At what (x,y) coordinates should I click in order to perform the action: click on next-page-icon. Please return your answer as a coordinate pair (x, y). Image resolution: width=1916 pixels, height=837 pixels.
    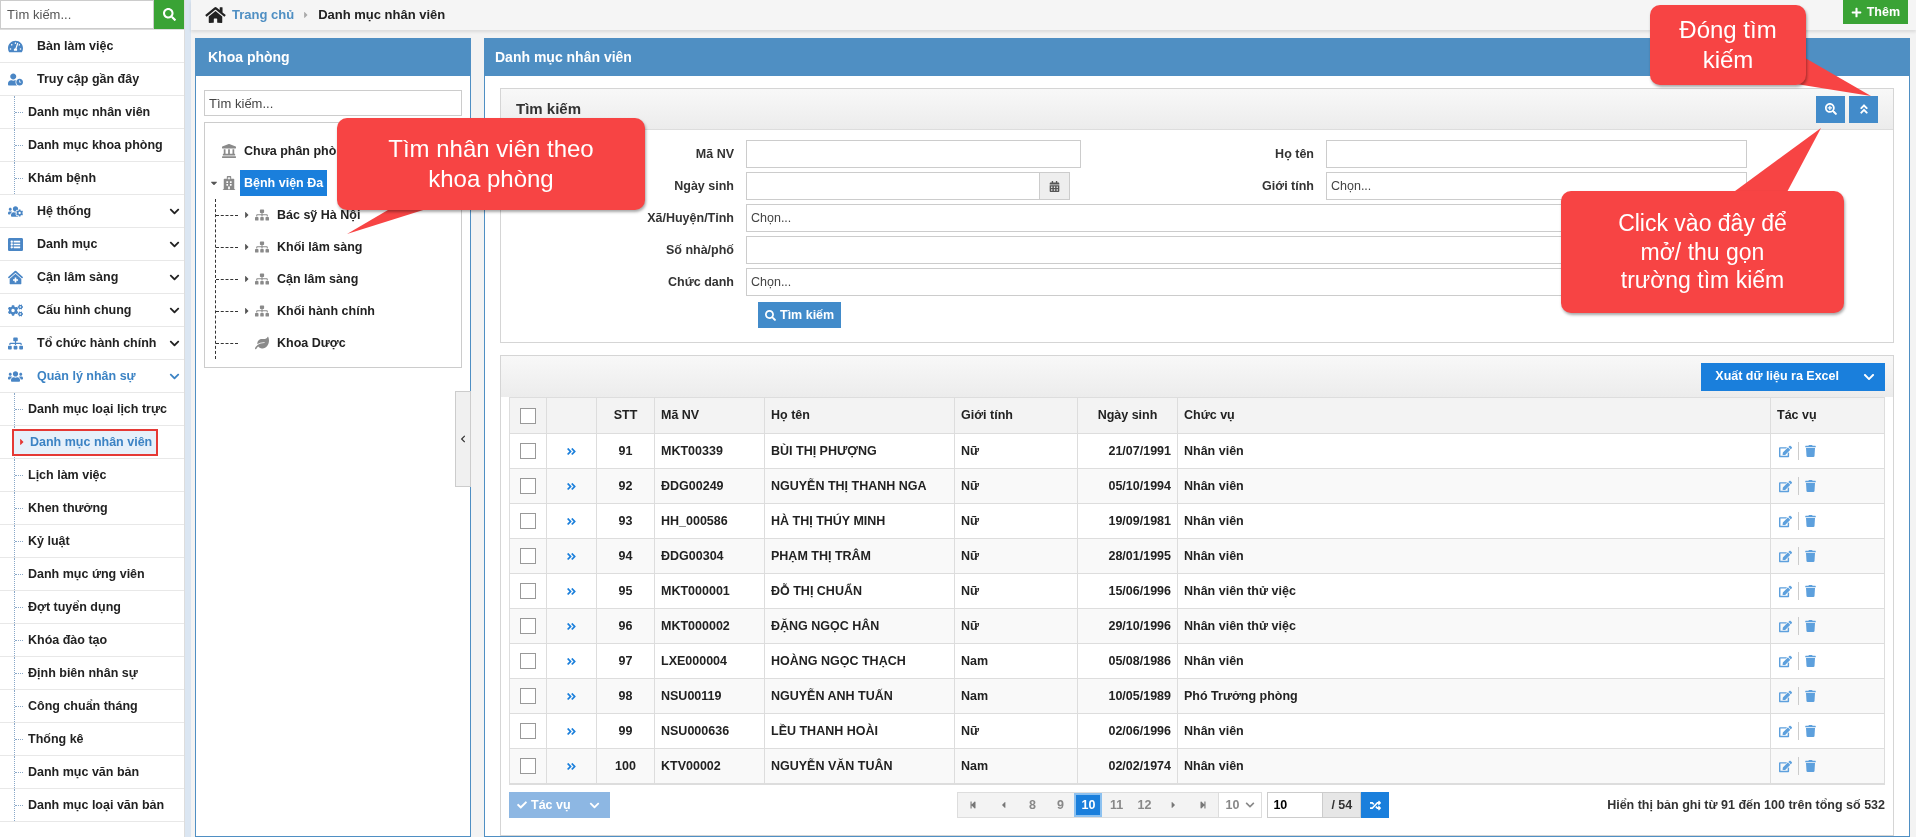
    Looking at the image, I should click on (1173, 805).